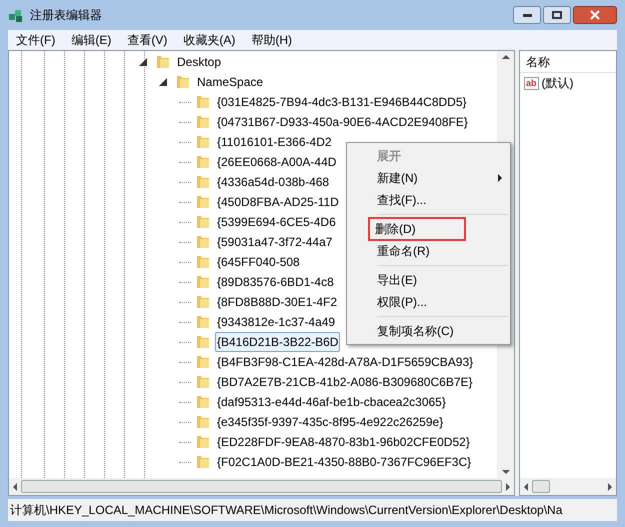  What do you see at coordinates (91, 40) in the screenshot?
I see `menu-item: 编辑(E)` at bounding box center [91, 40].